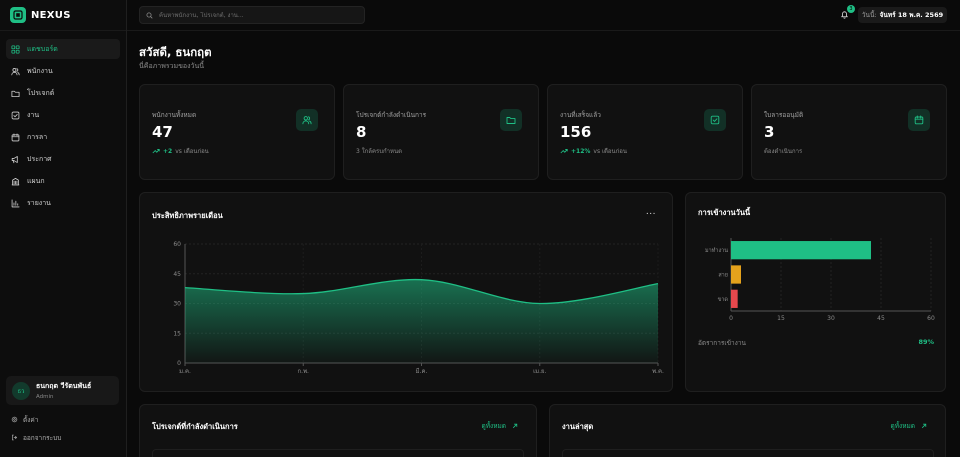  I want to click on tasks-list-placeholder, so click(748, 453).